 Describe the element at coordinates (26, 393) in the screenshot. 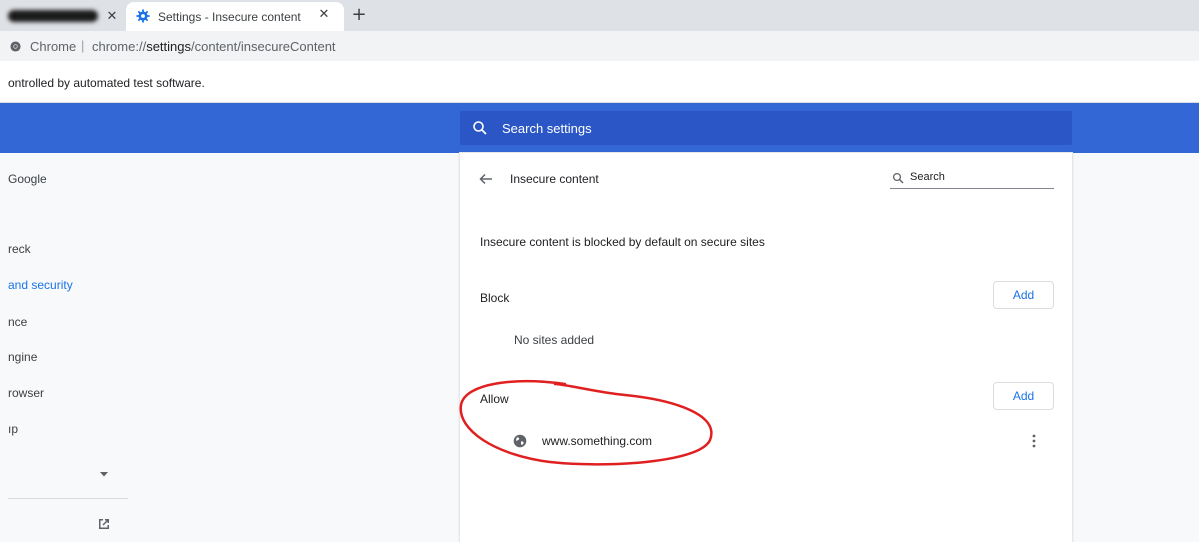

I see `sidebar-item-default-browser: rowser` at that location.